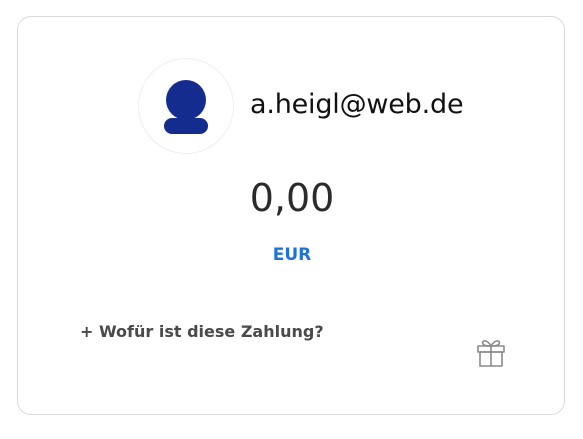 This screenshot has height=439, width=583. Describe the element at coordinates (186, 126) in the screenshot. I see `user-icon-body` at that location.